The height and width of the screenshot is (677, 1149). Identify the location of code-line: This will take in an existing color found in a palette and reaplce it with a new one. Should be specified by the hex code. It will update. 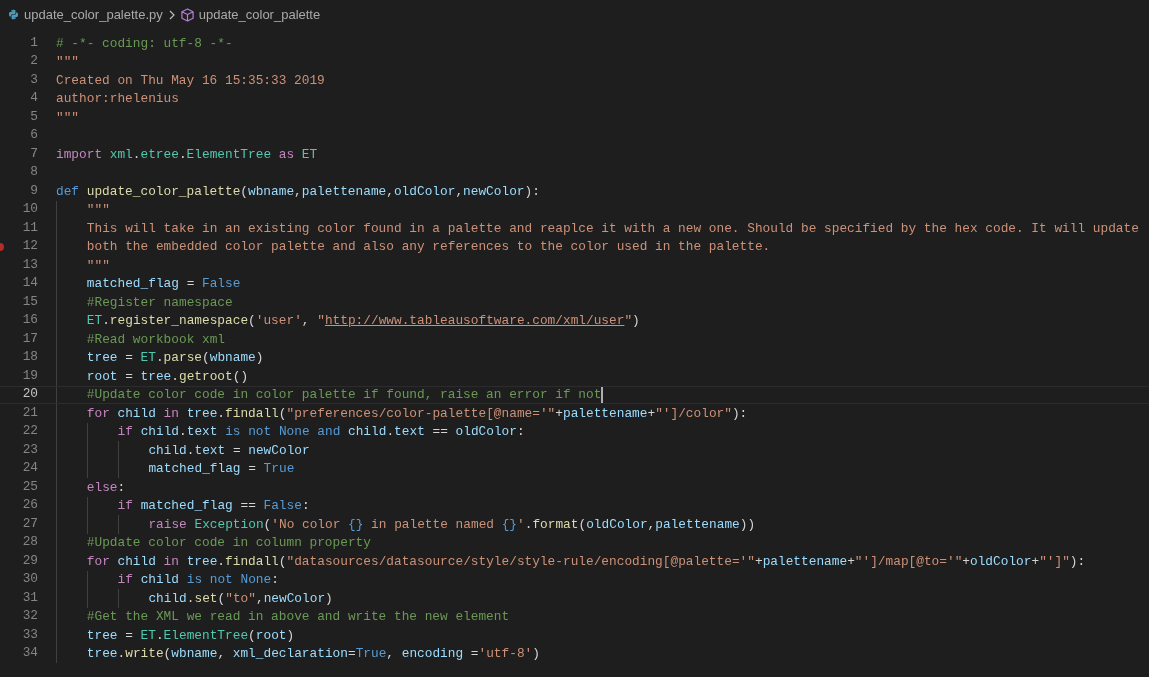
(612, 228).